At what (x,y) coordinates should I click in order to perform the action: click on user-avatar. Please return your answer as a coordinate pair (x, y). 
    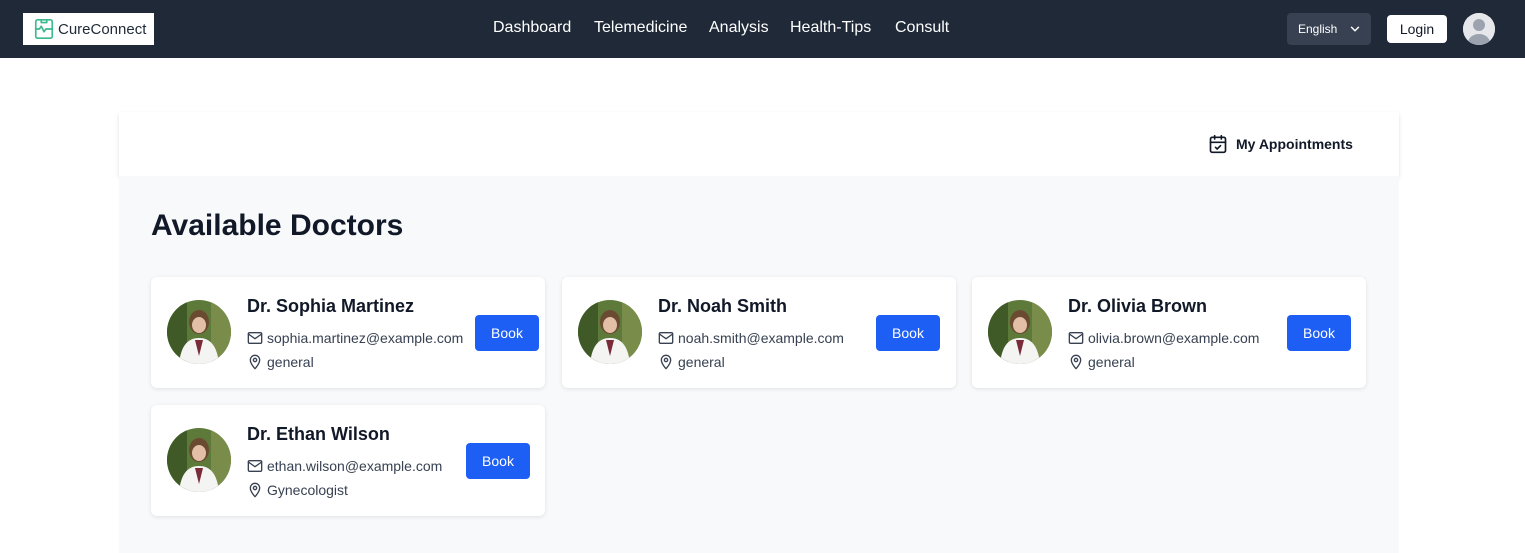
    Looking at the image, I should click on (1479, 29).